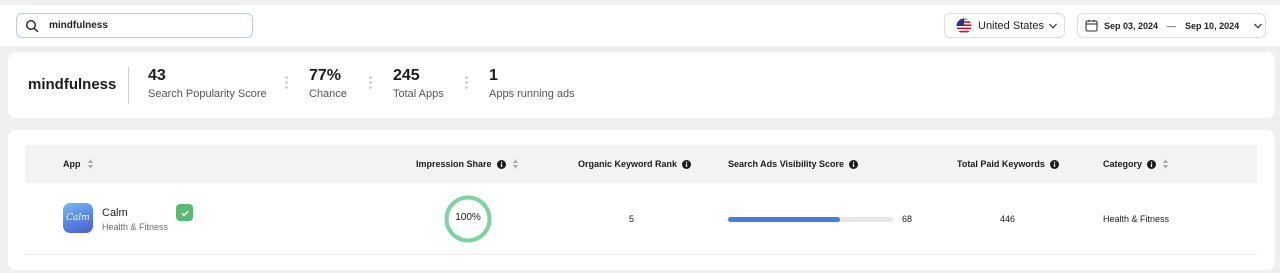  What do you see at coordinates (1008, 219) in the screenshot?
I see `paid-keywords-value: 446` at bounding box center [1008, 219].